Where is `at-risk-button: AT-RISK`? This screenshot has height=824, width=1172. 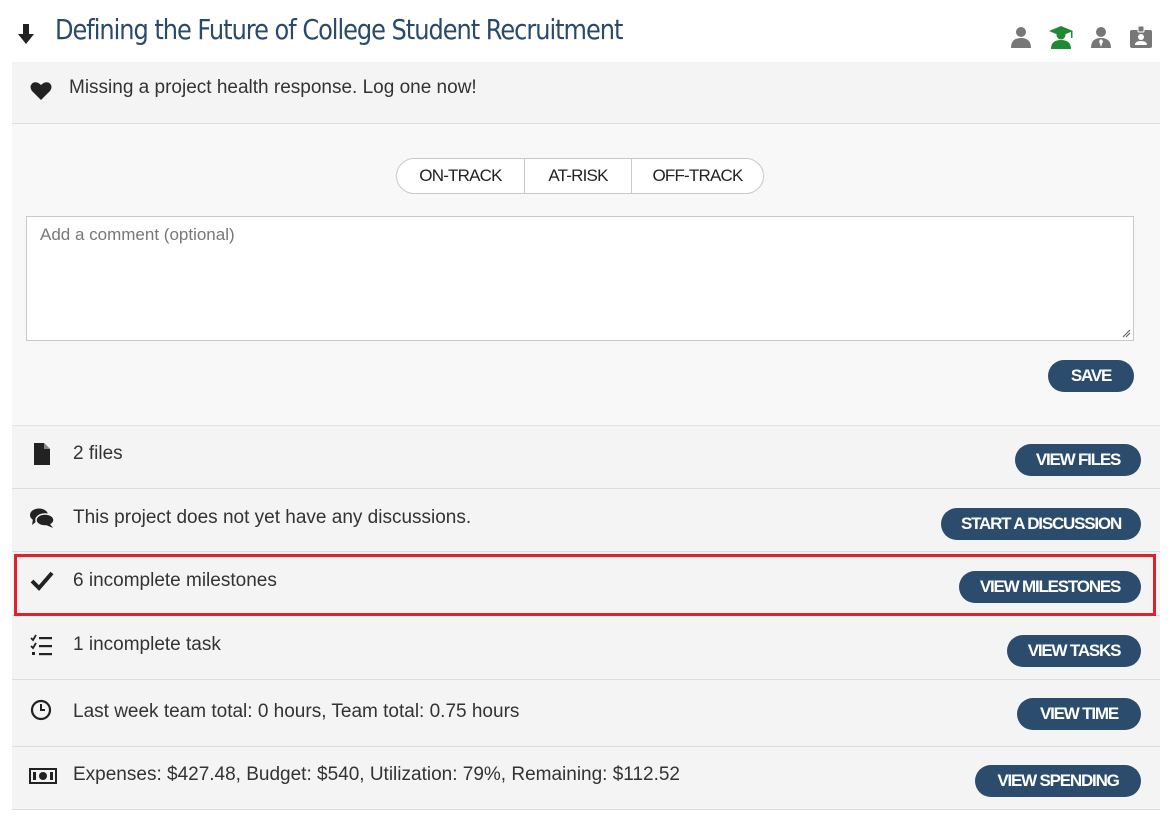
at-risk-button: AT-RISK is located at coordinates (578, 176).